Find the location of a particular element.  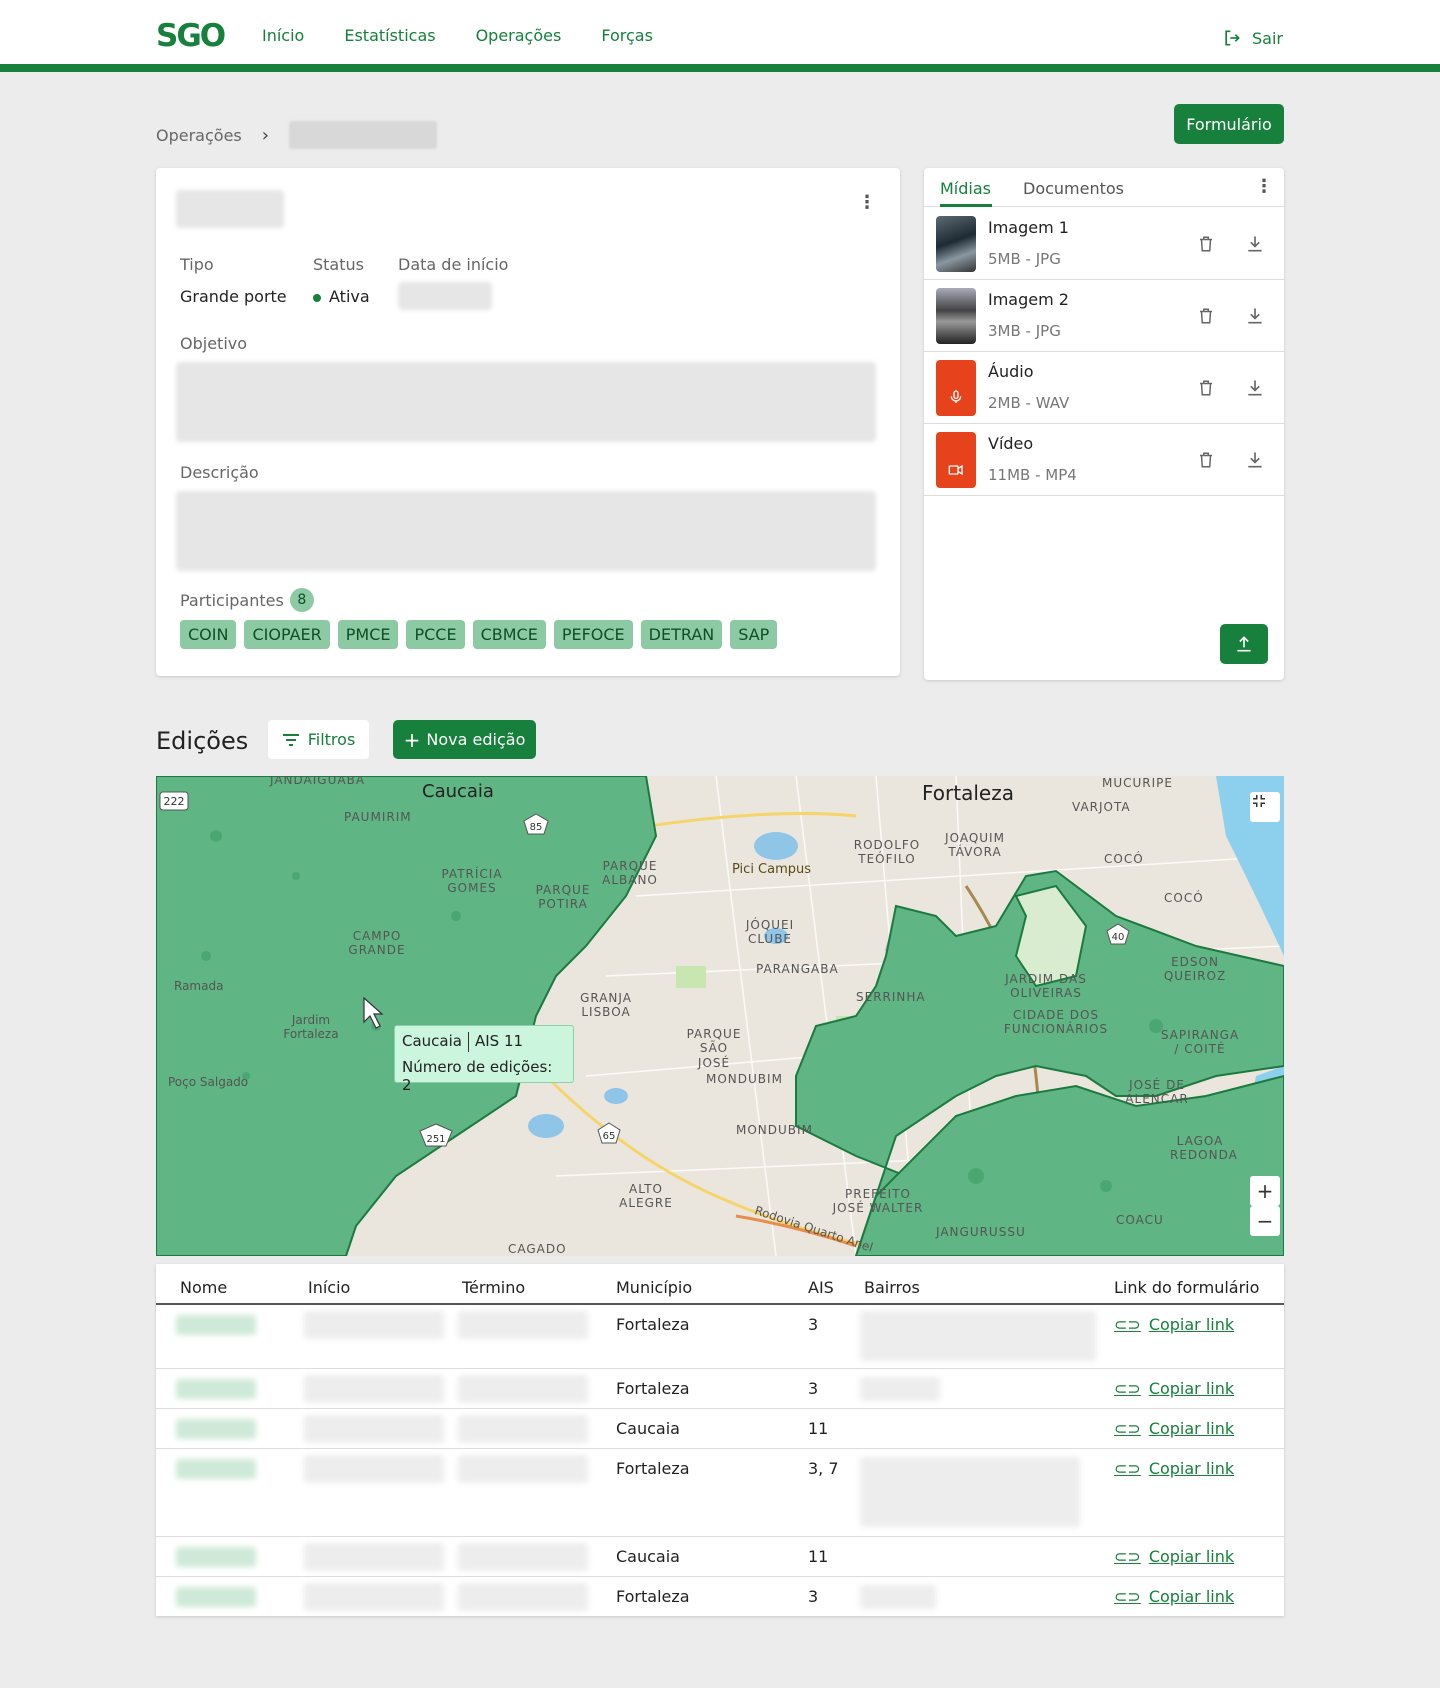

table-row: Fortaleza 3, 7 ⊂⊃ Copiar link is located at coordinates (720, 1493).